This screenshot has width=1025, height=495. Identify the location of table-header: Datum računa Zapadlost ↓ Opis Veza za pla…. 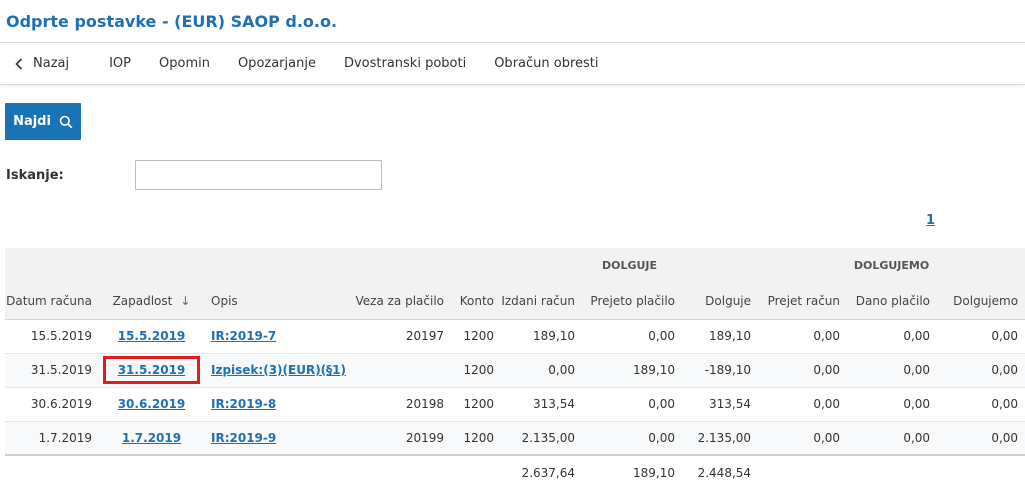
(515, 301).